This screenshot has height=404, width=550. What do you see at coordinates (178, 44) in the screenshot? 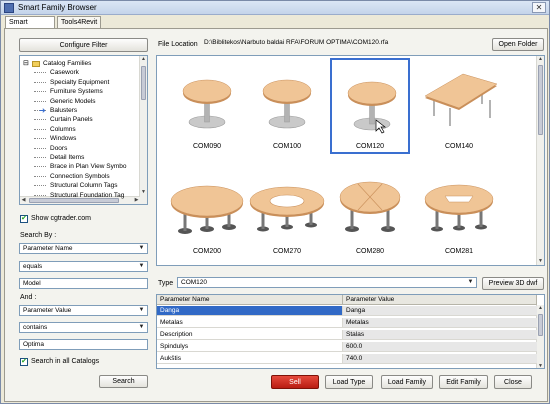
I see `file-location-label: File Location` at bounding box center [178, 44].